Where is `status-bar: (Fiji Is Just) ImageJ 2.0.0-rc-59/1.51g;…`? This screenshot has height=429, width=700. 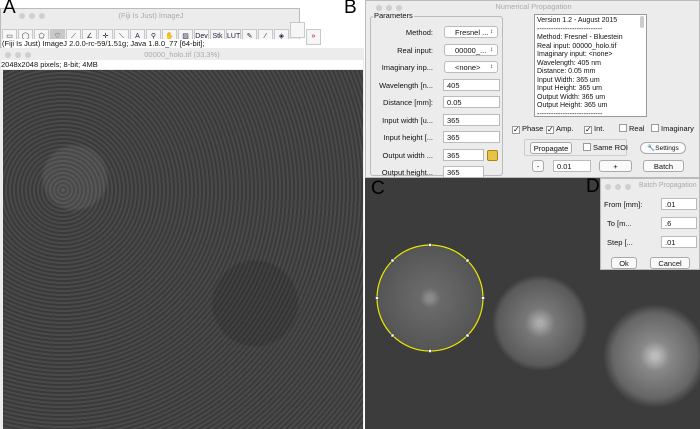 status-bar: (Fiji Is Just) ImageJ 2.0.0-rc-59/1.51g;… is located at coordinates (151, 43).